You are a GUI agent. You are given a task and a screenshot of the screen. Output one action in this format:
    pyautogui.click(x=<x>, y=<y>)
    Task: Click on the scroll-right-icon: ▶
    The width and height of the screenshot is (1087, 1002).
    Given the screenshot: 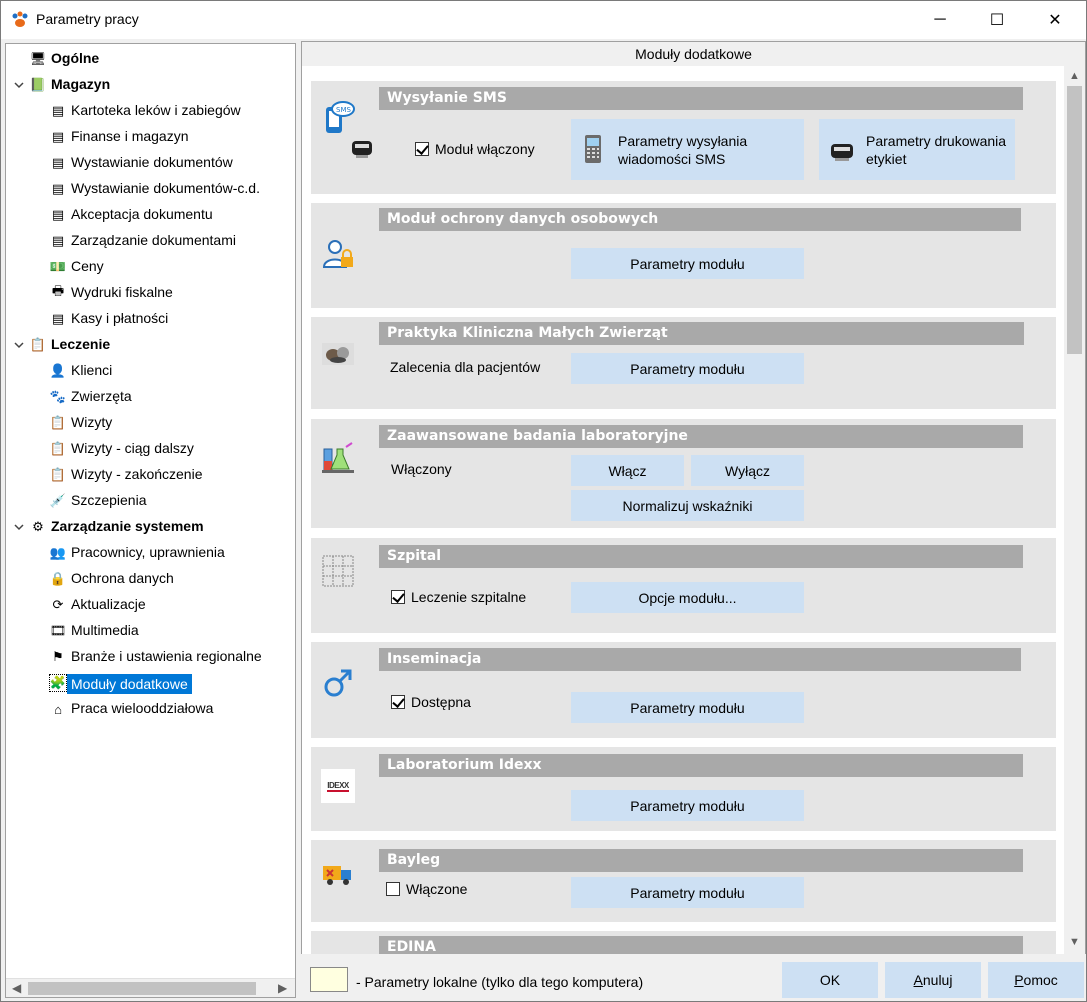 What is the action you would take?
    pyautogui.click(x=282, y=988)
    